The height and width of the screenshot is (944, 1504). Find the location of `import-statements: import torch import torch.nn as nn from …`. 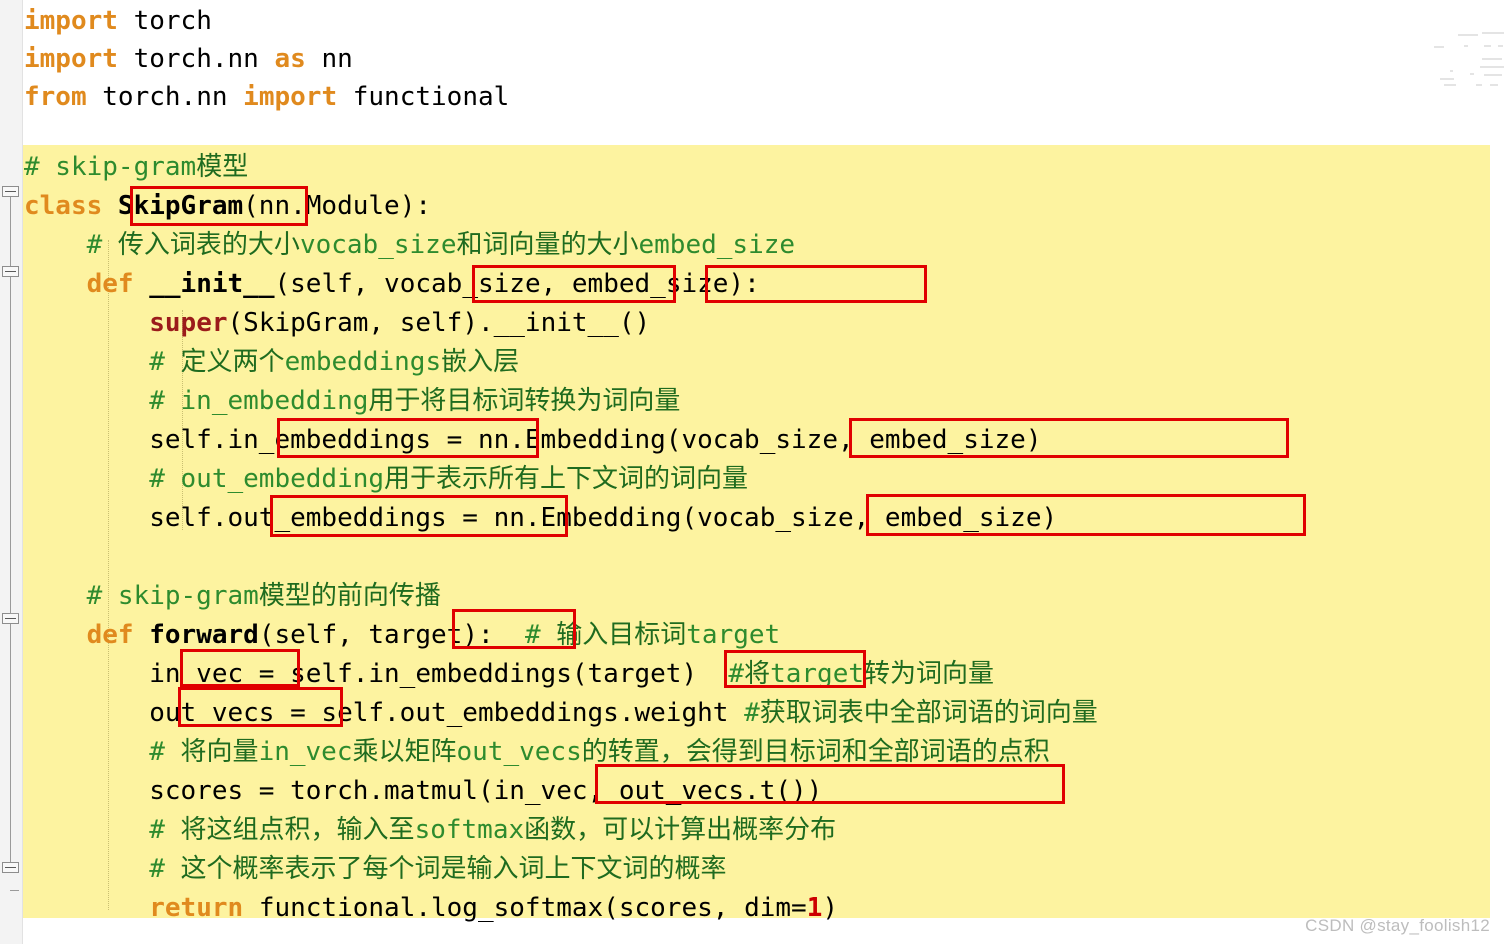

import-statements: import torch import torch.nn as nn from … is located at coordinates (764, 58).